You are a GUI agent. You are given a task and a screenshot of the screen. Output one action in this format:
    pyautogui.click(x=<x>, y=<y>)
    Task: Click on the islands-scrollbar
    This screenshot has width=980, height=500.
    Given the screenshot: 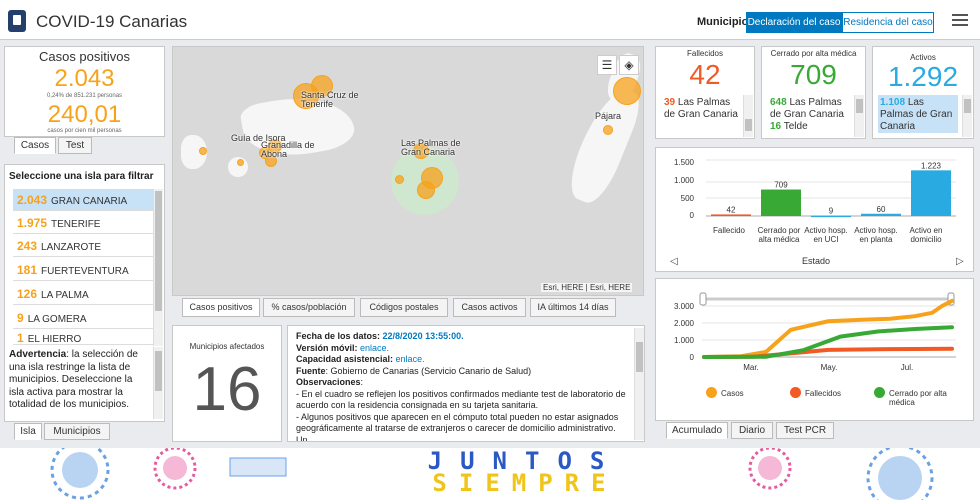 What is the action you would take?
    pyautogui.click(x=158, y=267)
    